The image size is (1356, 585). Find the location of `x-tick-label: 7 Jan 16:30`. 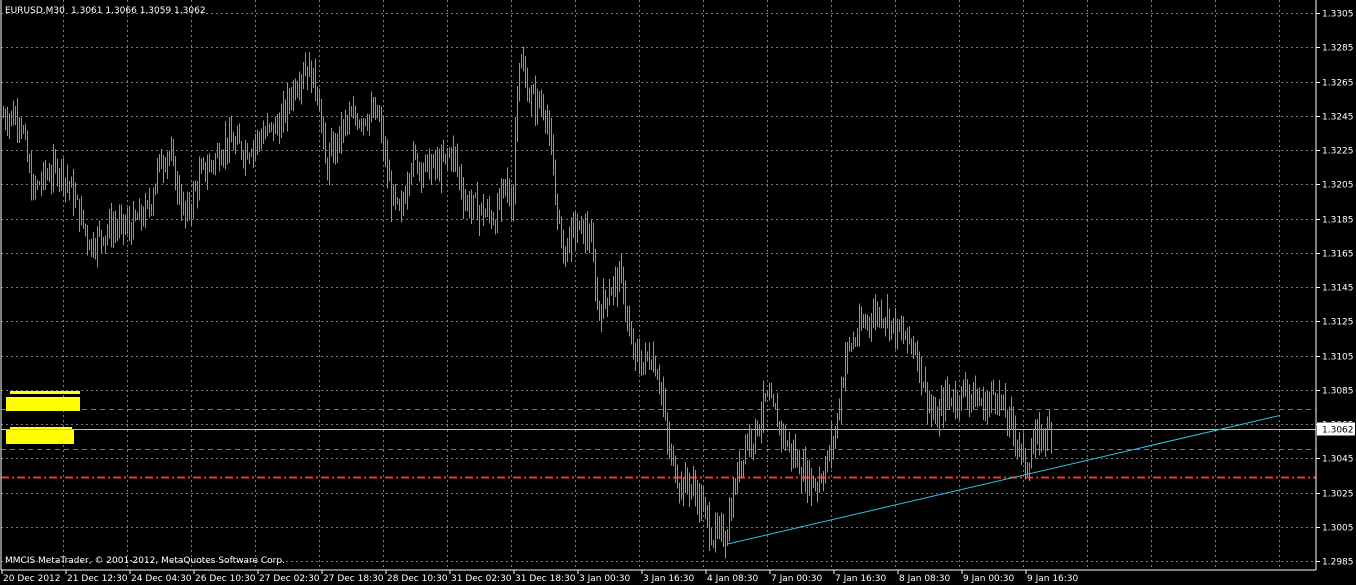

x-tick-label: 7 Jan 16:30 is located at coordinates (861, 579).